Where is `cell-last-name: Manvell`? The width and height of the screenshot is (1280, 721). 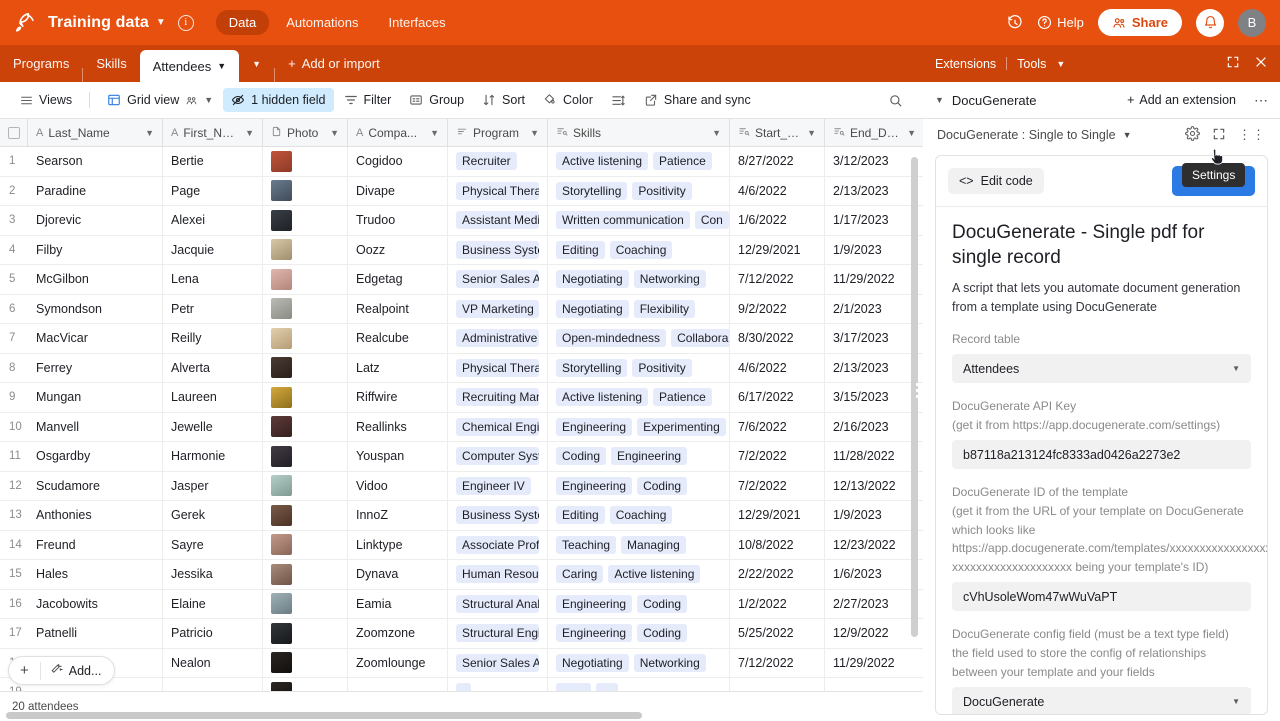
cell-last-name: Manvell is located at coordinates (95, 426).